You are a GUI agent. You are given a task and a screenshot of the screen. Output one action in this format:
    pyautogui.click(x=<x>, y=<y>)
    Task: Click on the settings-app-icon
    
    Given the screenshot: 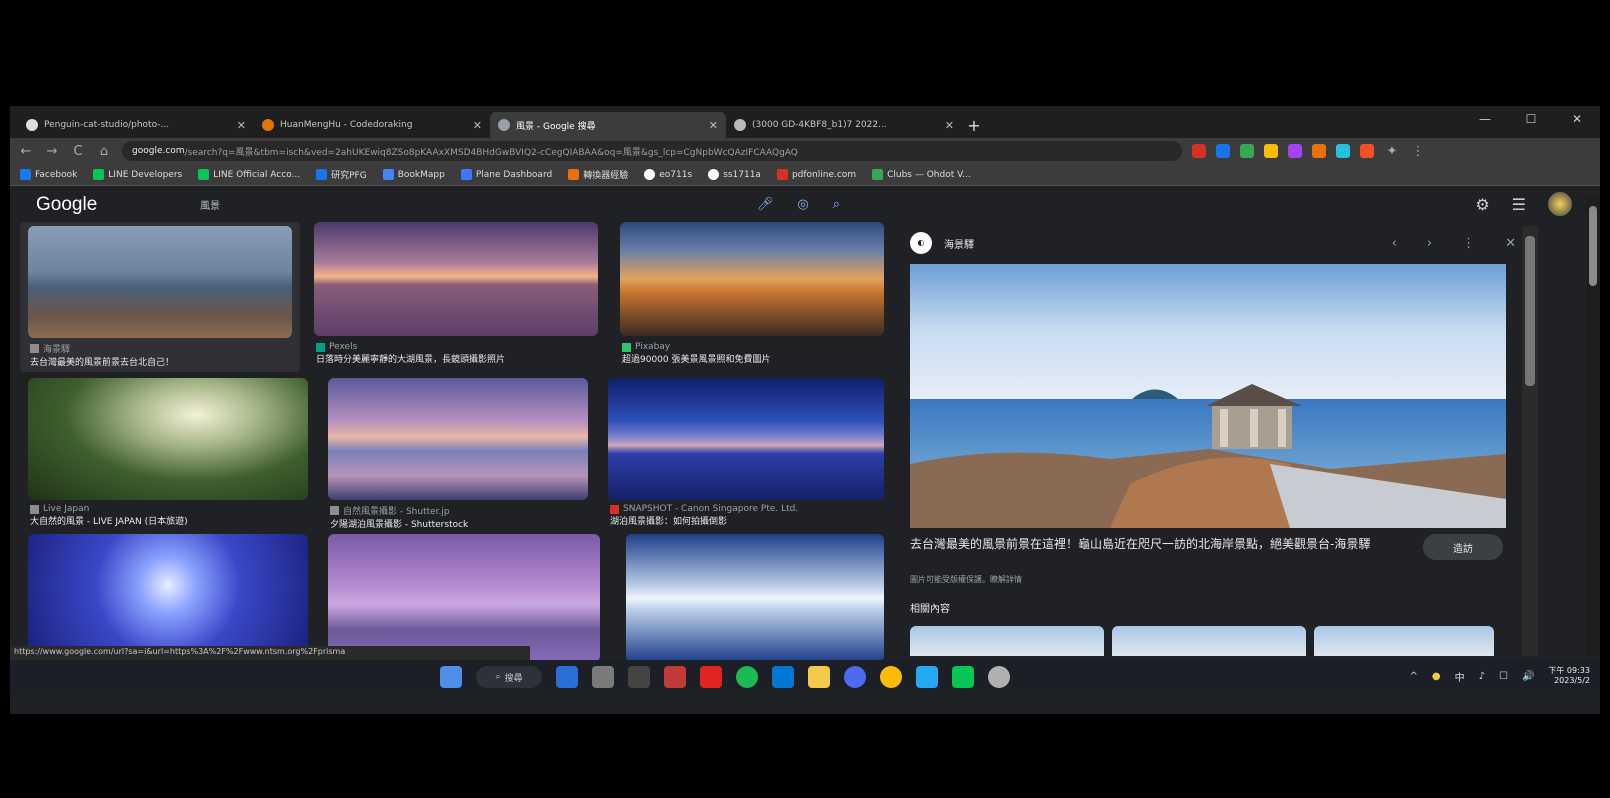 What is the action you would take?
    pyautogui.click(x=603, y=677)
    